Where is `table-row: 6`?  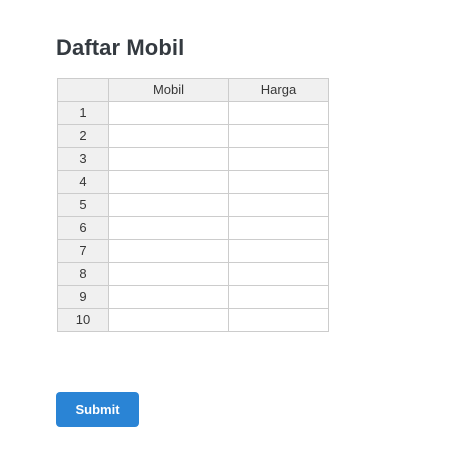 table-row: 6 is located at coordinates (193, 228).